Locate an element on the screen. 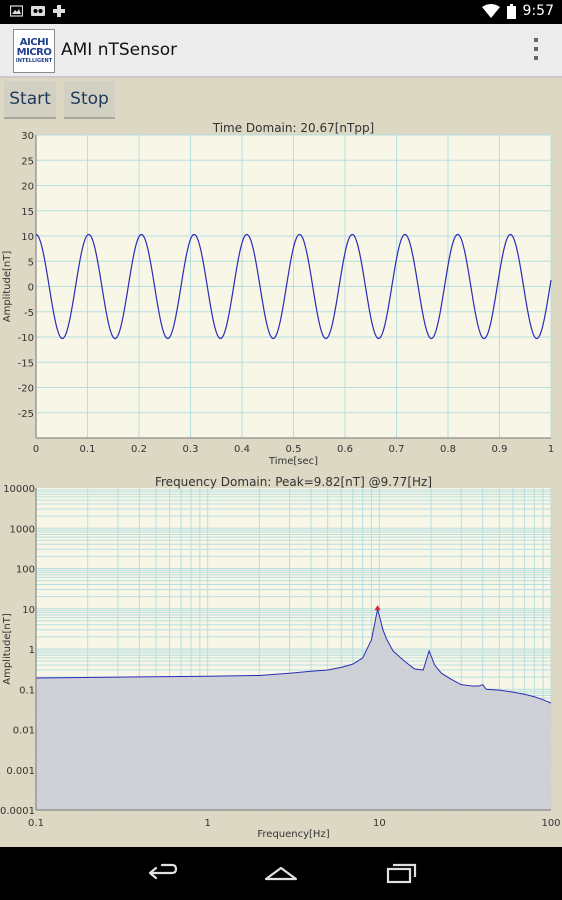 This screenshot has width=562, height=900. time-y-tick-label: -10 is located at coordinates (26, 338).